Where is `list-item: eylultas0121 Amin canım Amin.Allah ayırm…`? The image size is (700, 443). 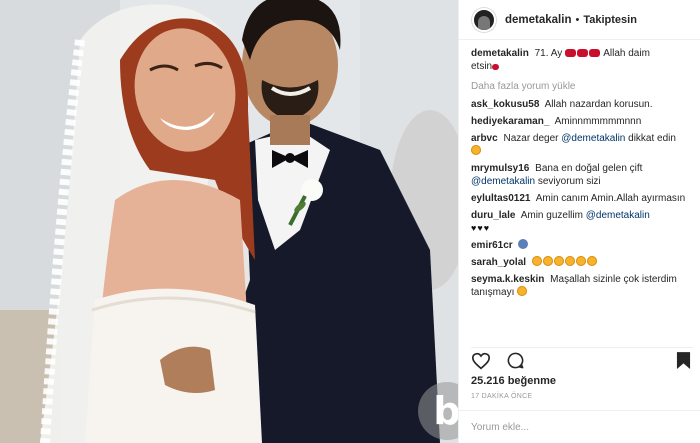
list-item: eylultas0121 Amin canım Amin.Allah ayırm… is located at coordinates (579, 198).